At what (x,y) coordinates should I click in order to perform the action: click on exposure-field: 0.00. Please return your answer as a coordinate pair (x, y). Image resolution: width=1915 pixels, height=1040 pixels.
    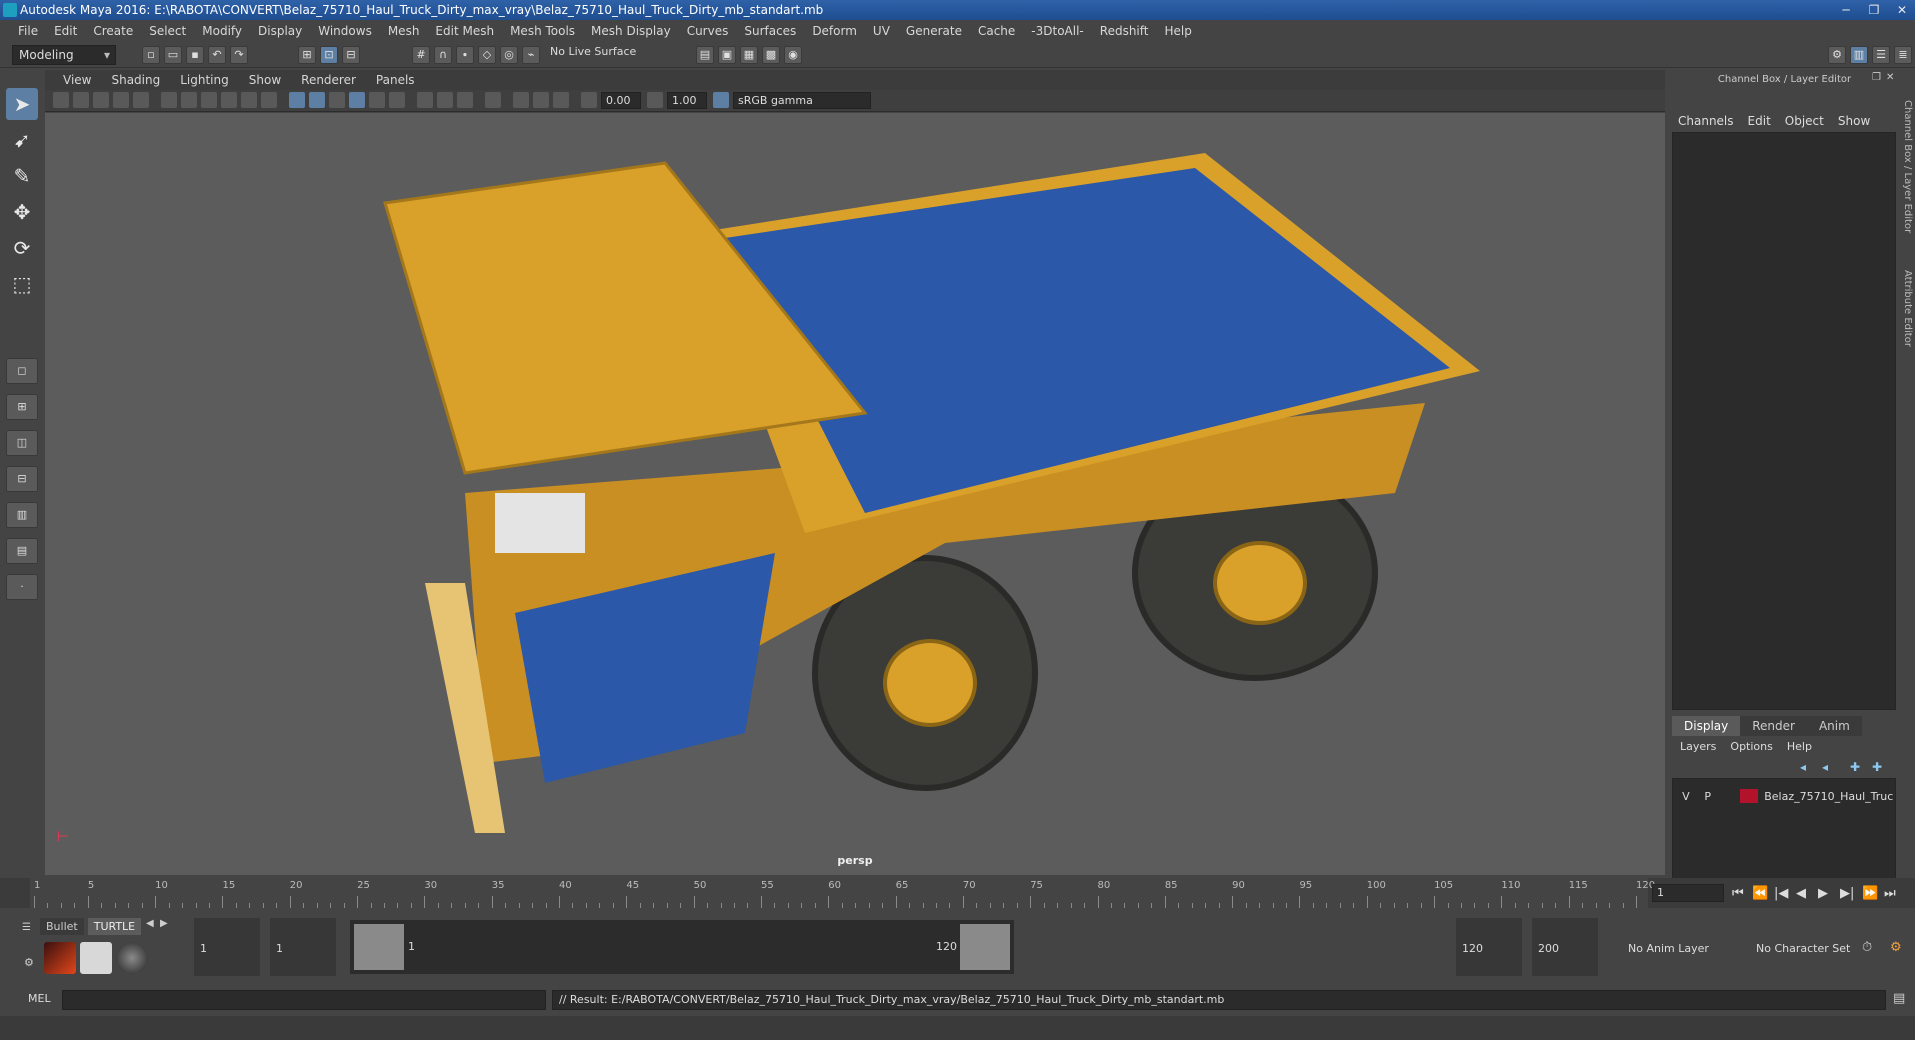
    Looking at the image, I should click on (621, 100).